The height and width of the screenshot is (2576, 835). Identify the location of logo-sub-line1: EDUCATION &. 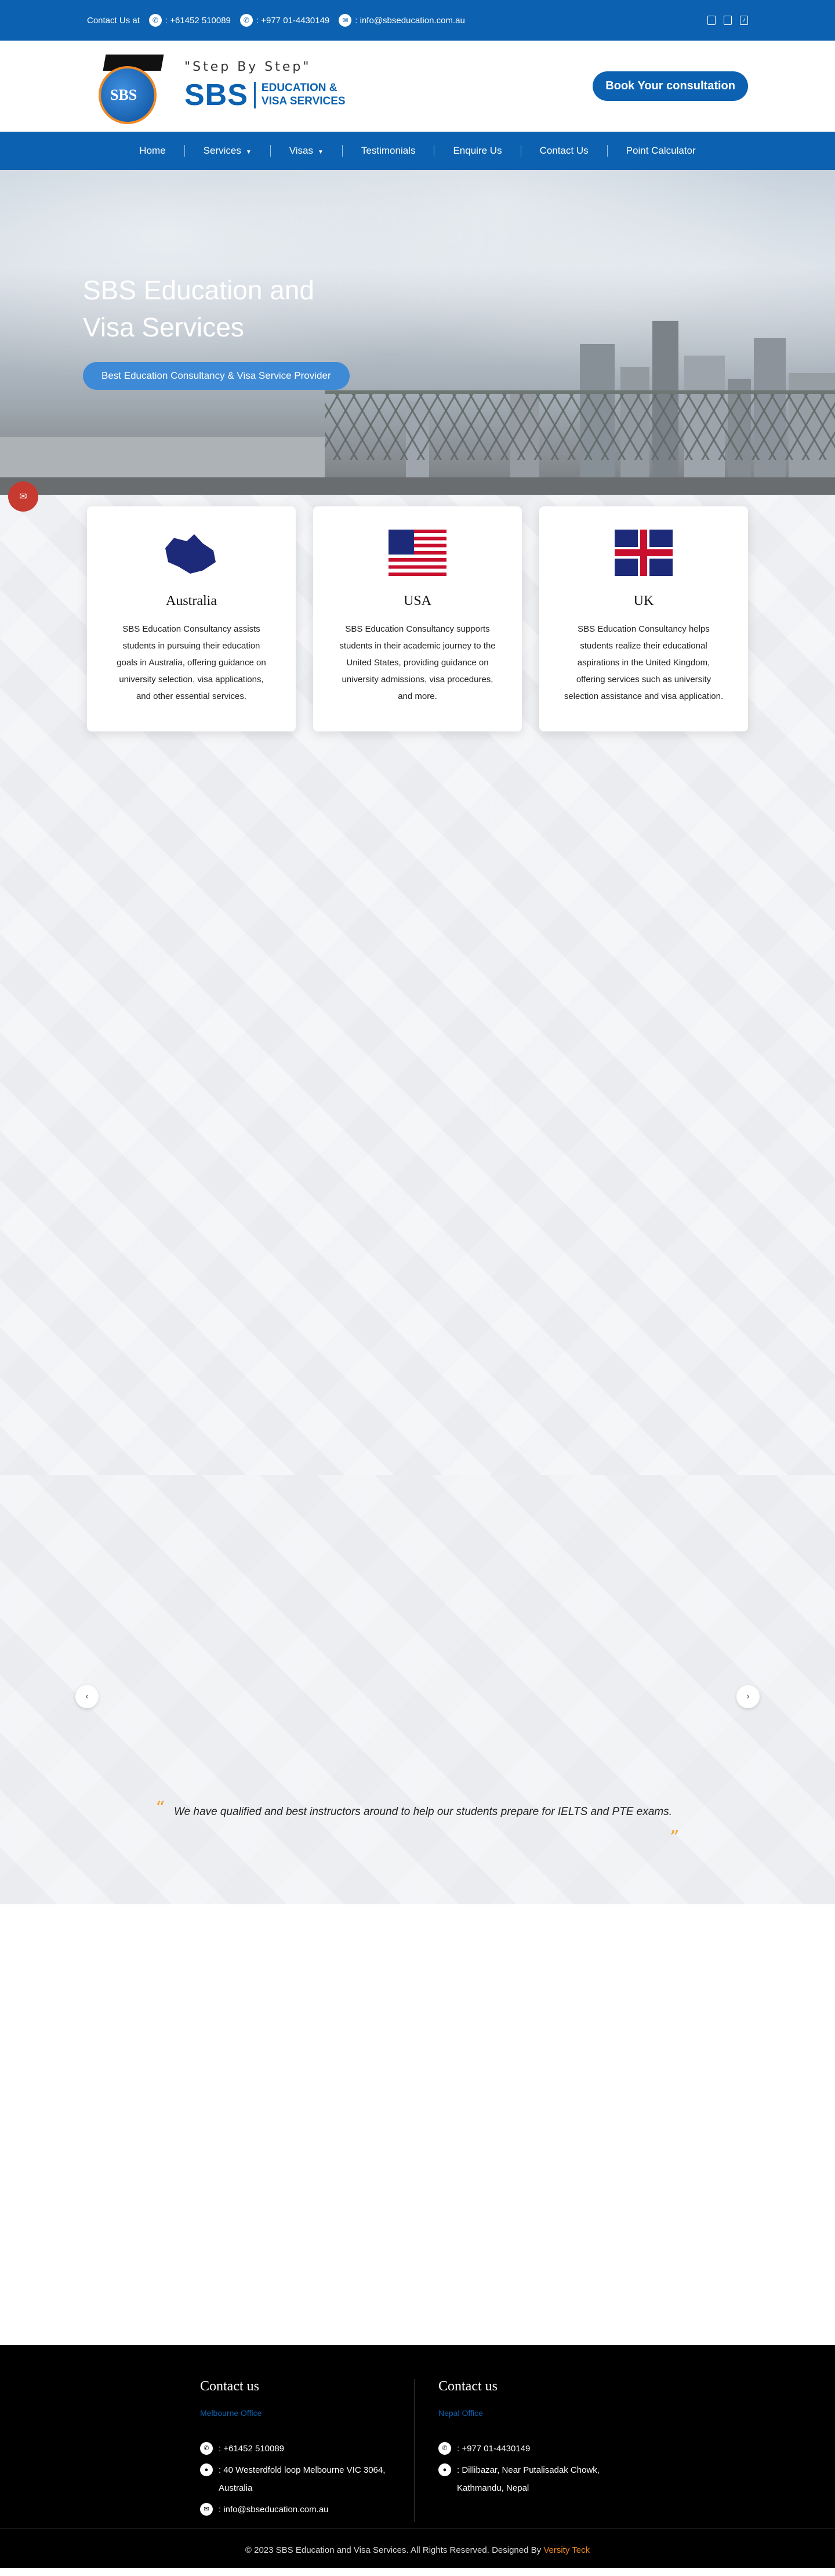
(299, 89).